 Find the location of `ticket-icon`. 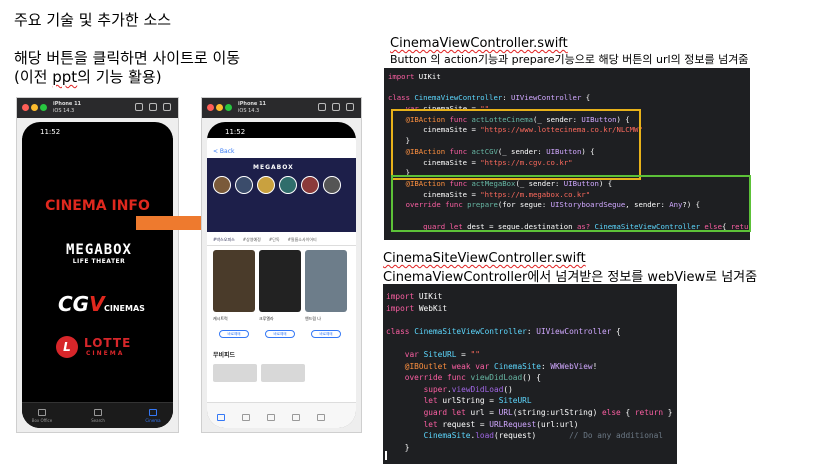

ticket-icon is located at coordinates (271, 417).